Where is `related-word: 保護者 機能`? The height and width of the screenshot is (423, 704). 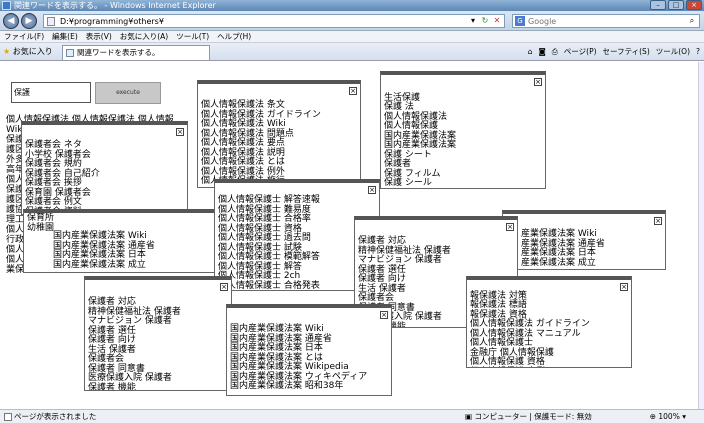
related-word: 保護者 機能 is located at coordinates (134, 386).